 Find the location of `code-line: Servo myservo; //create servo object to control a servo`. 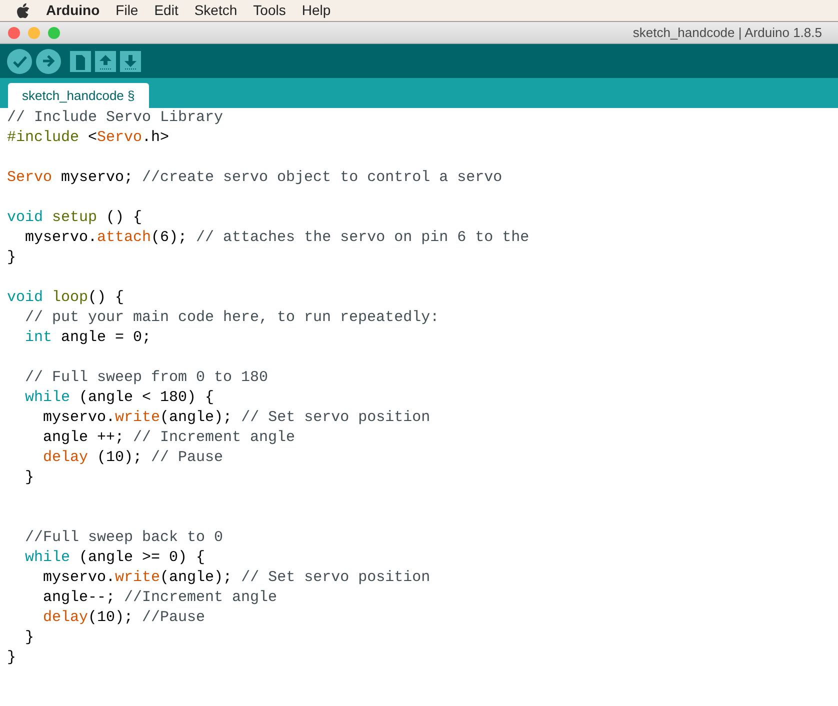

code-line: Servo myservo; //create servo object to control a servo is located at coordinates (254, 178).